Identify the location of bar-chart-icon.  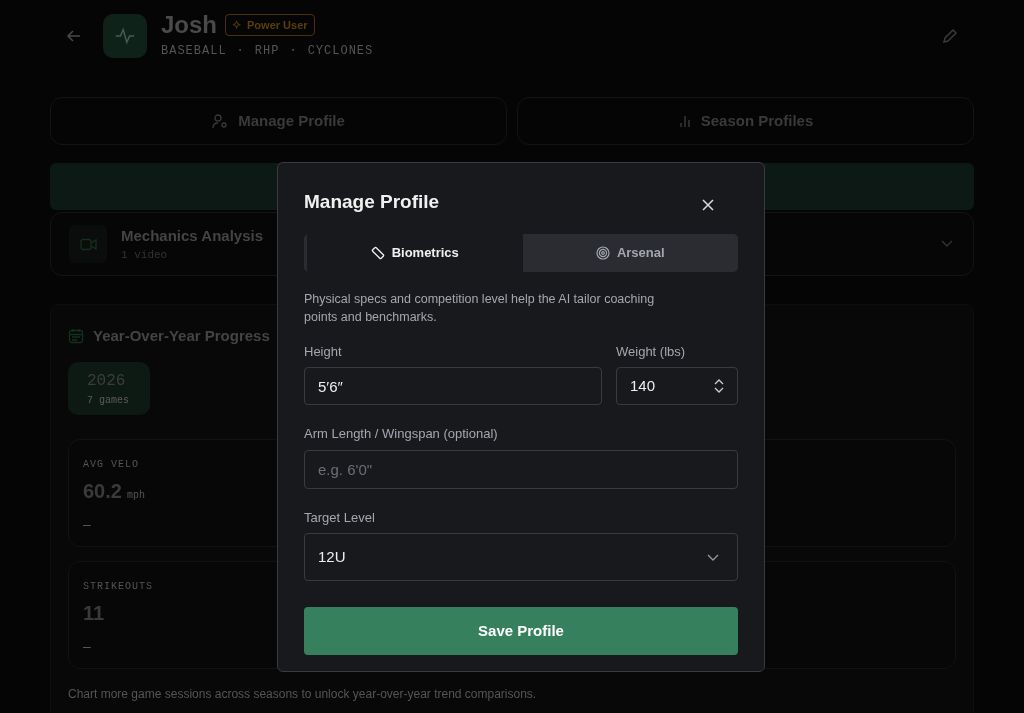
(684, 121).